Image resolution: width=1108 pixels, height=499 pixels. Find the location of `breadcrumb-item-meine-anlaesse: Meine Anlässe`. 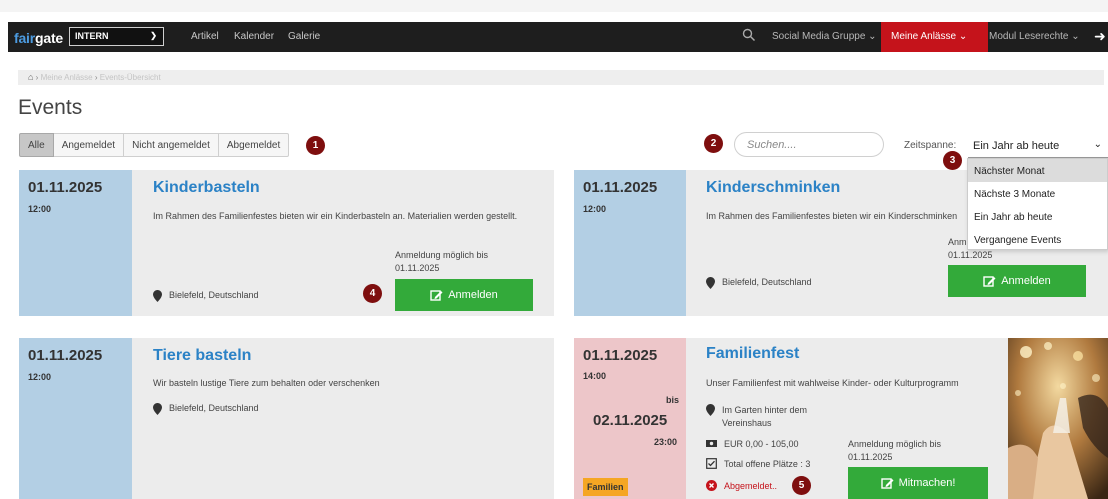

breadcrumb-item-meine-anlaesse: Meine Anlässe is located at coordinates (67, 77).